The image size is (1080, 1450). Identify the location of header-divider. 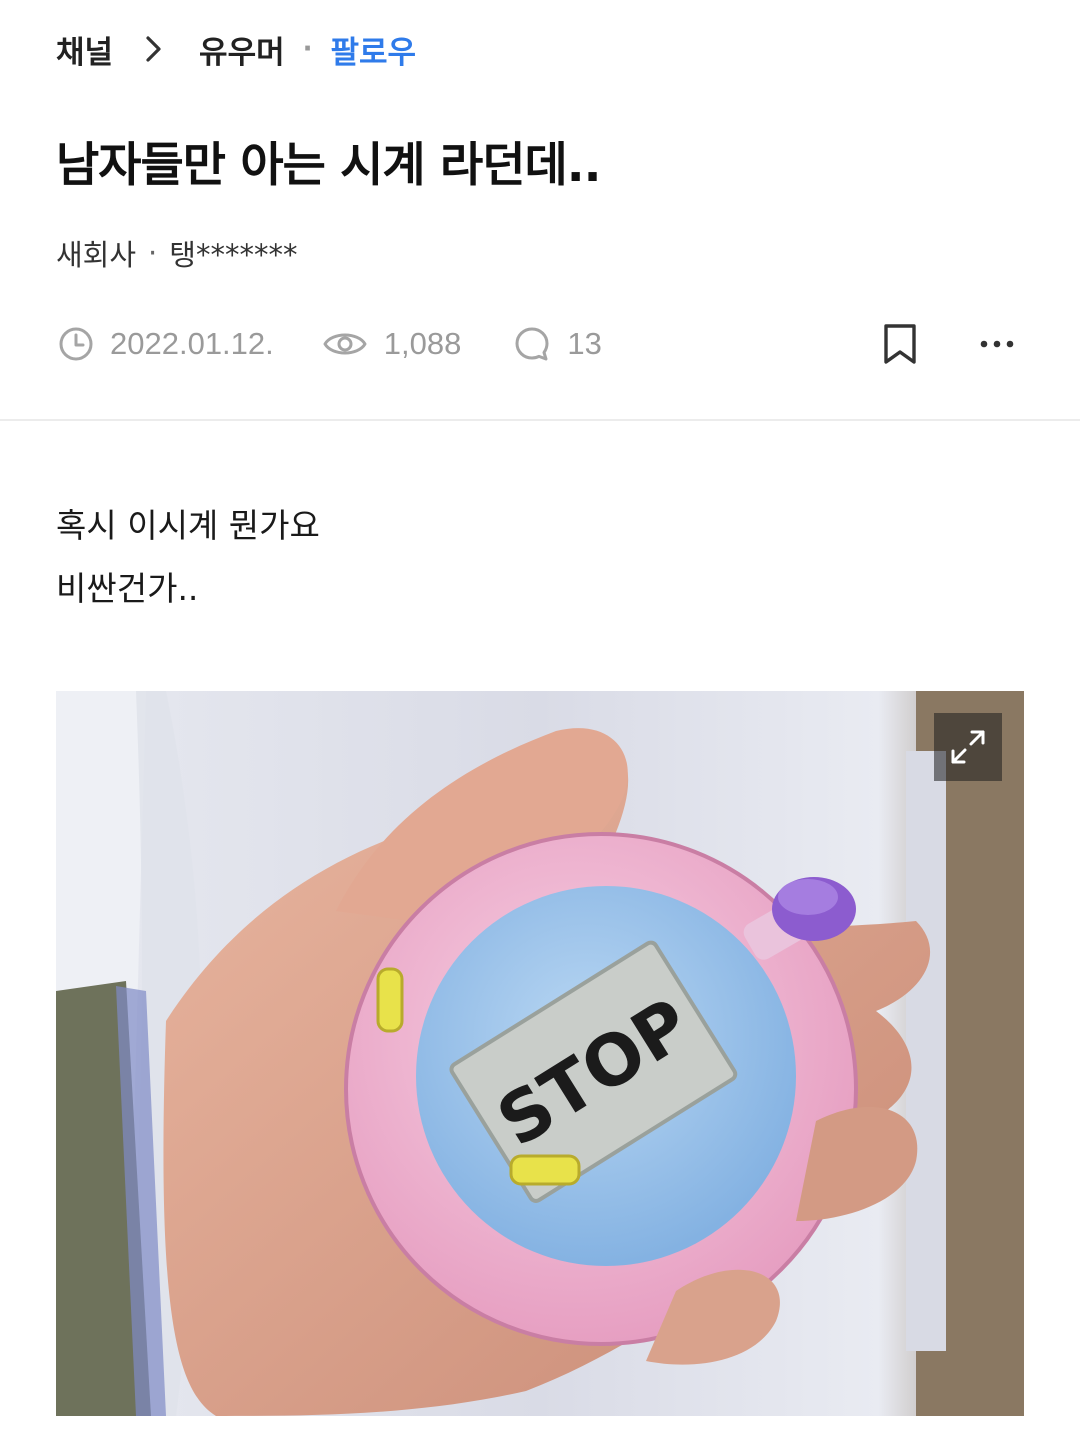
(540, 420).